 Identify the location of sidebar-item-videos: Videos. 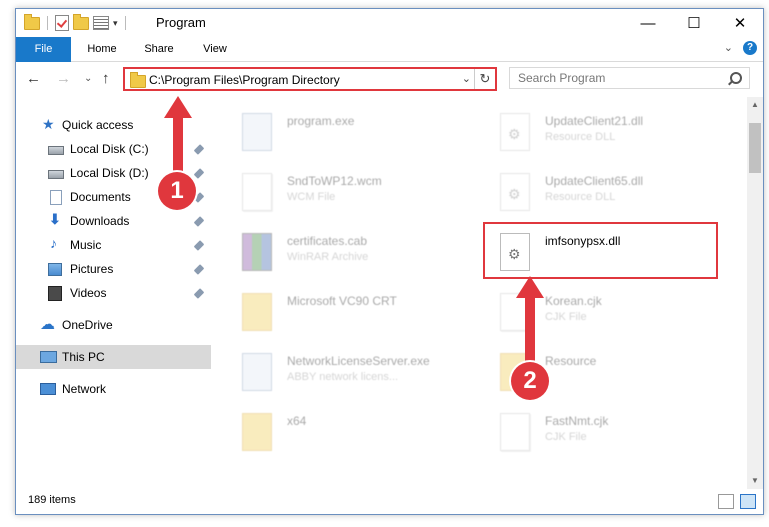
(113, 293).